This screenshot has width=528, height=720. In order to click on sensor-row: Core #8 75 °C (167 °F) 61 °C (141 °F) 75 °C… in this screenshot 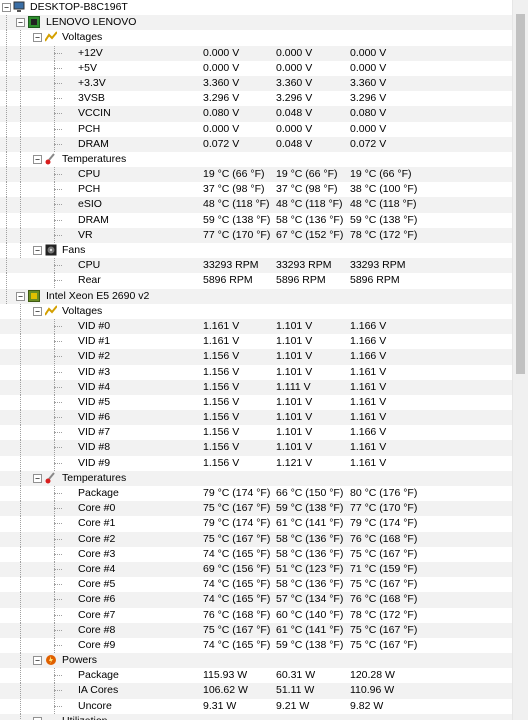, I will do `click(256, 630)`.